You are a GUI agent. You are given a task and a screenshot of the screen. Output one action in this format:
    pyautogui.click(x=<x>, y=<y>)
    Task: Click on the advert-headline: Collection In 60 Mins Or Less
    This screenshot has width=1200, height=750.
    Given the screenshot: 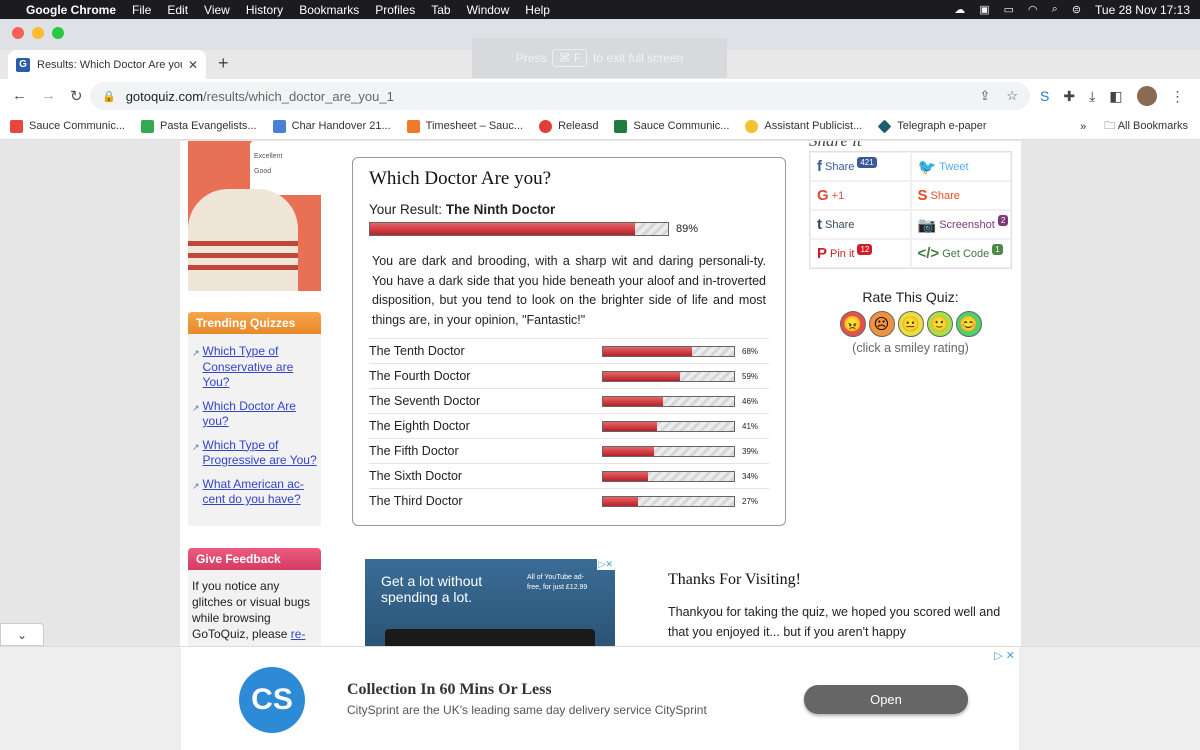 What is the action you would take?
    pyautogui.click(x=449, y=690)
    